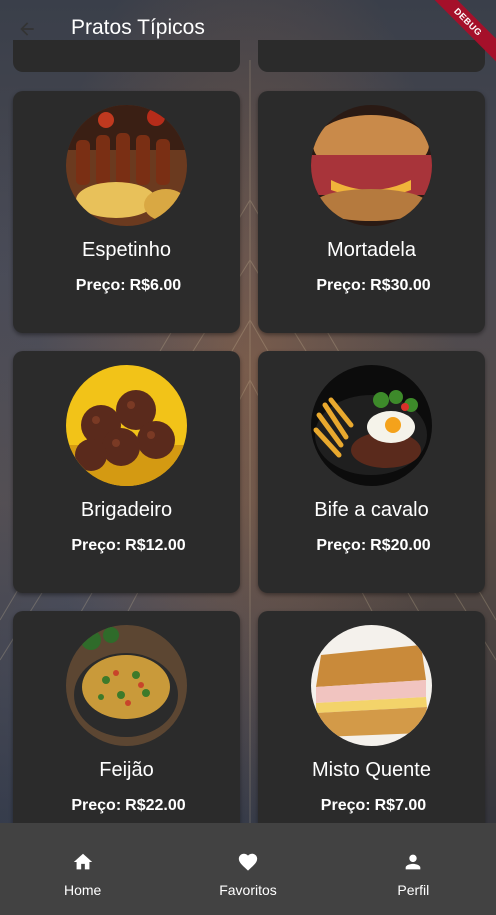 This screenshot has height=915, width=496. Describe the element at coordinates (126, 250) in the screenshot. I see `dish-name: Espetinho` at that location.